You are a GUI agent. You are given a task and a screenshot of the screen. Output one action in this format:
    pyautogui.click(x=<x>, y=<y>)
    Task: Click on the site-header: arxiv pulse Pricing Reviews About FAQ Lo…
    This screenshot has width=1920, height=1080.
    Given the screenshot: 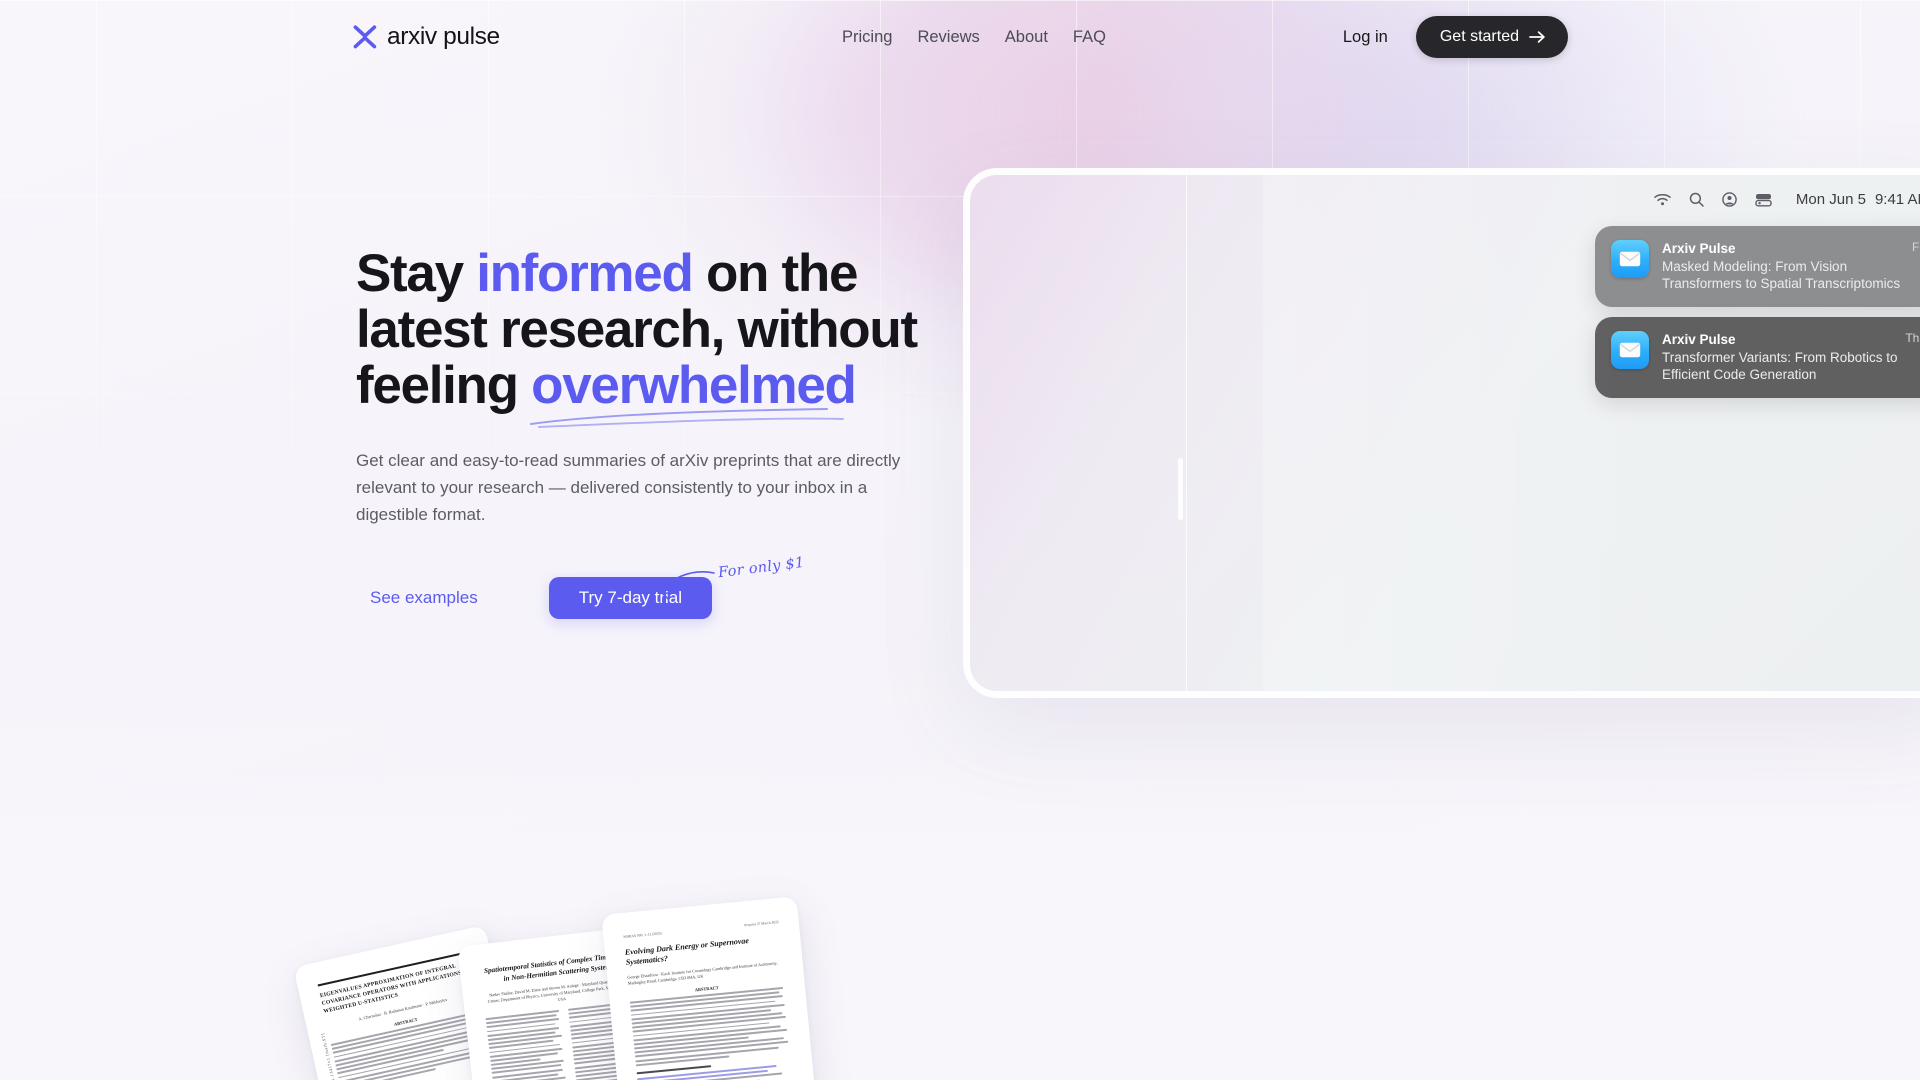 What is the action you would take?
    pyautogui.click(x=960, y=37)
    